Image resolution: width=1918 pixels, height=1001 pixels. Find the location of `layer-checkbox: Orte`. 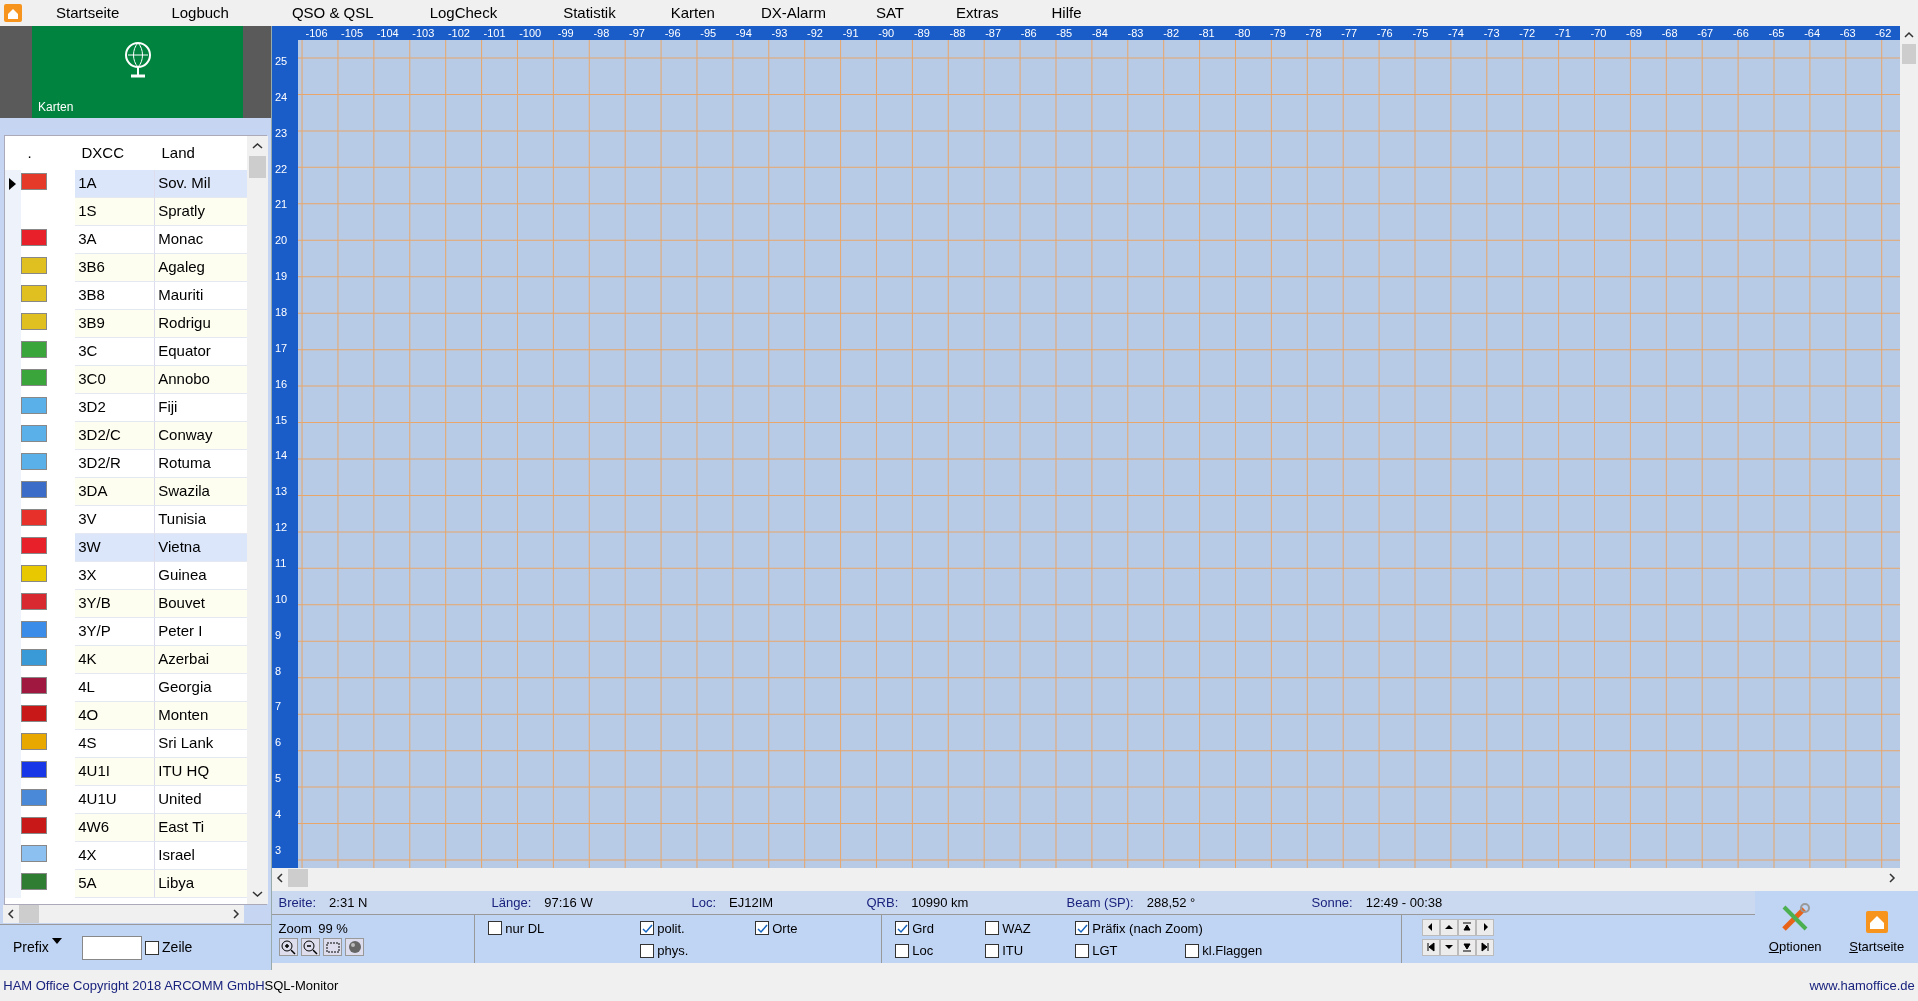

layer-checkbox: Orte is located at coordinates (805, 928).